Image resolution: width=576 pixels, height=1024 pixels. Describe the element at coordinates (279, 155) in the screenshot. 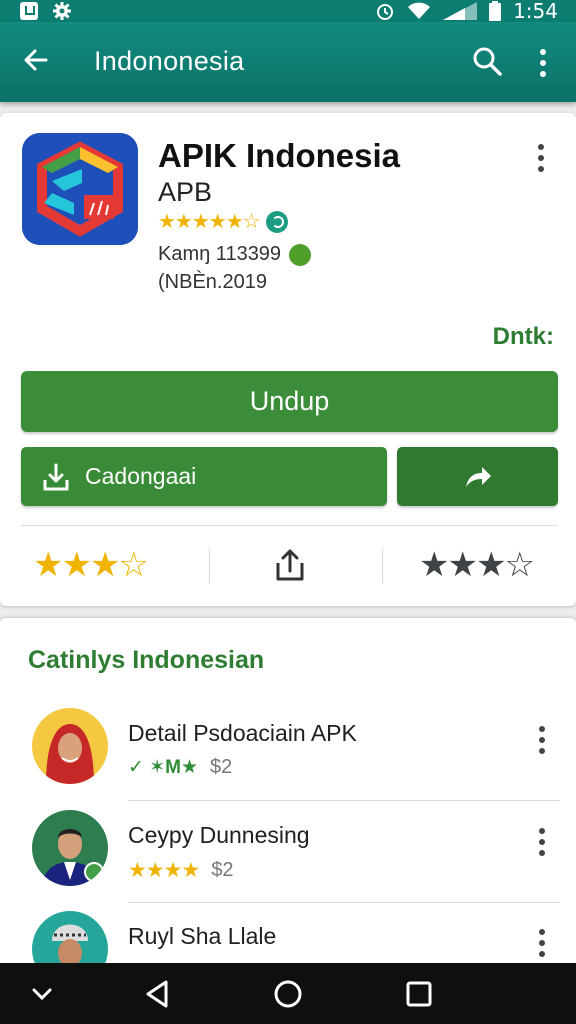

I see `app-name: APIK Indonesia` at that location.